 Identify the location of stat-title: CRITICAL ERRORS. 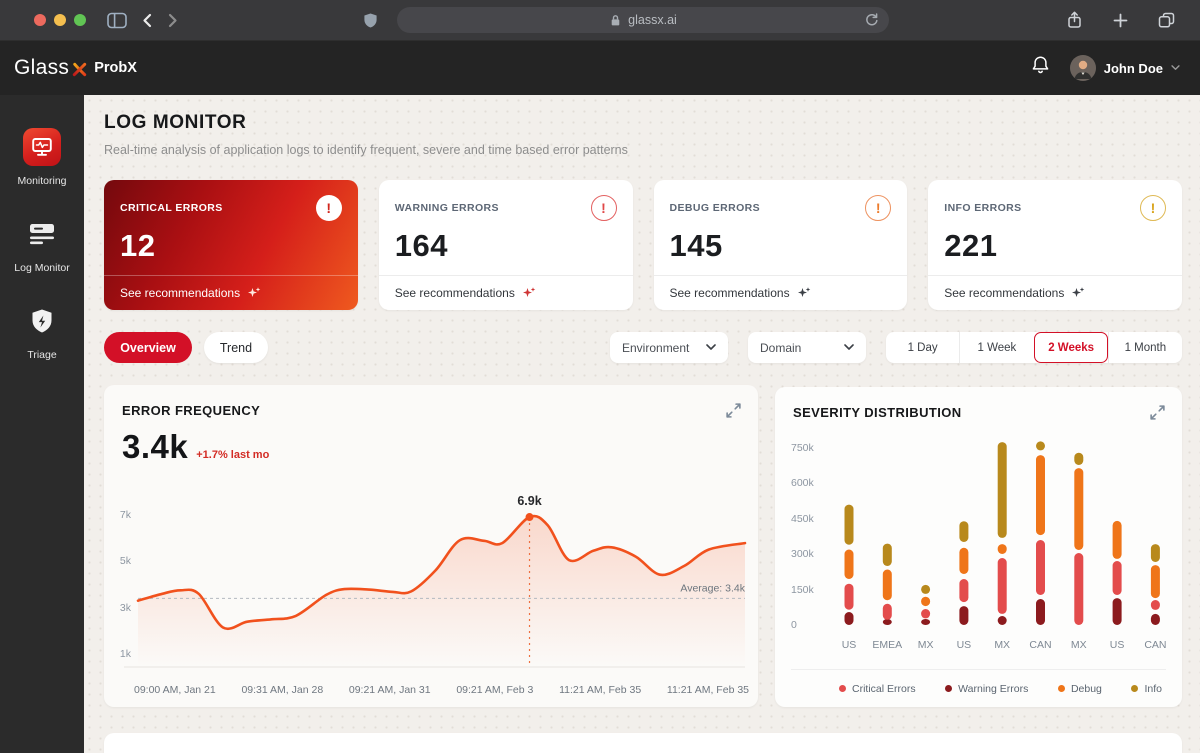
(171, 208).